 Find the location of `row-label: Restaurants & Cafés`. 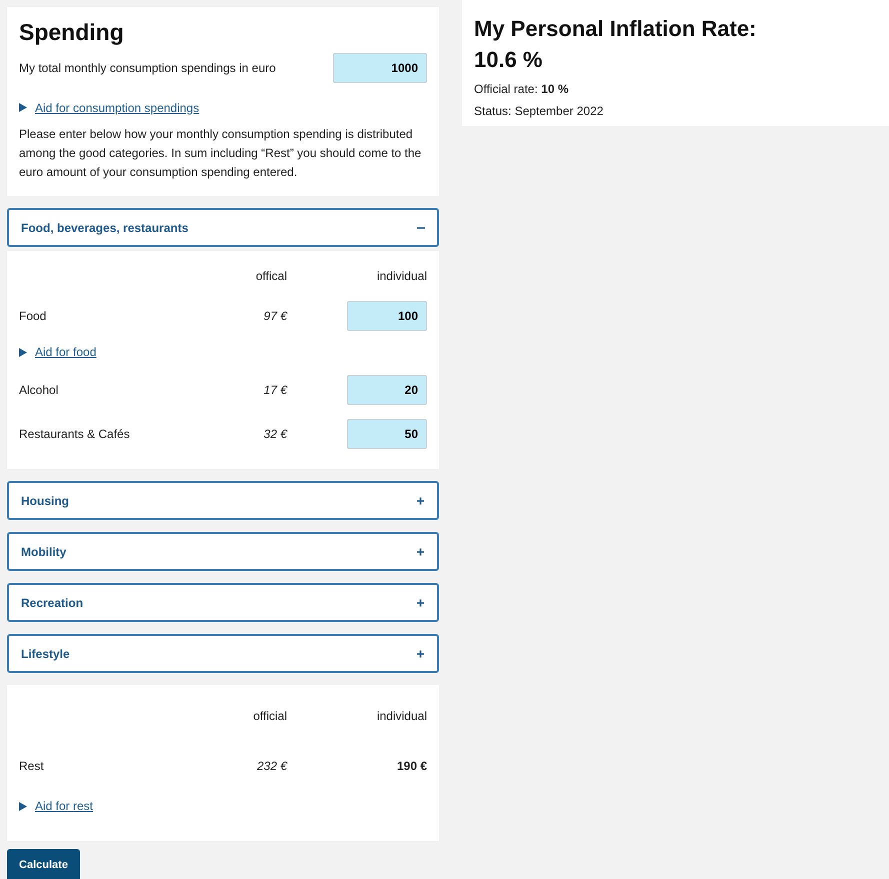

row-label: Restaurants & Cafés is located at coordinates (75, 435).